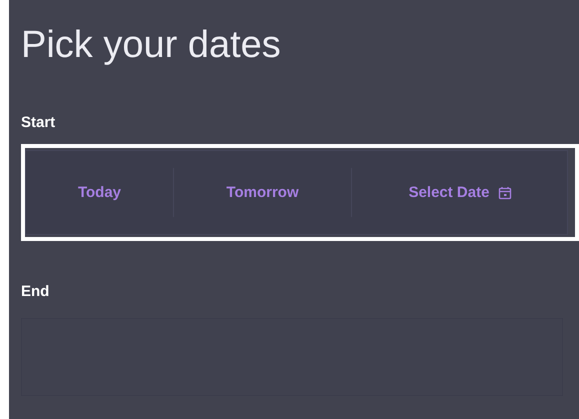 The image size is (579, 419). I want to click on date-option-button: Tomorrow, so click(262, 192).